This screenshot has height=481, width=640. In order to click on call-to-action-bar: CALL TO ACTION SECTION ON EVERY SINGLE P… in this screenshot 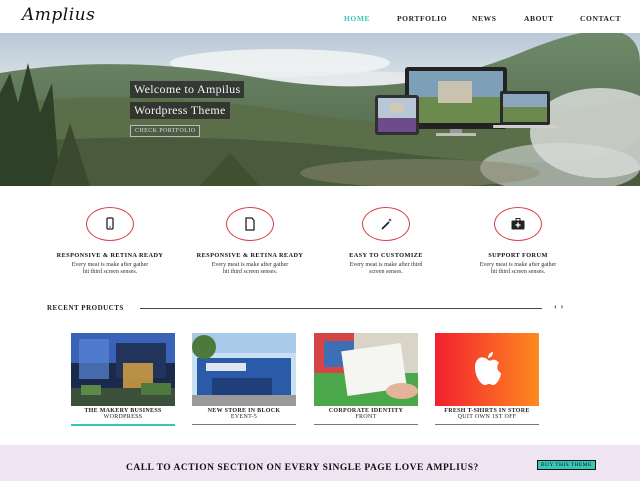, I will do `click(320, 463)`.